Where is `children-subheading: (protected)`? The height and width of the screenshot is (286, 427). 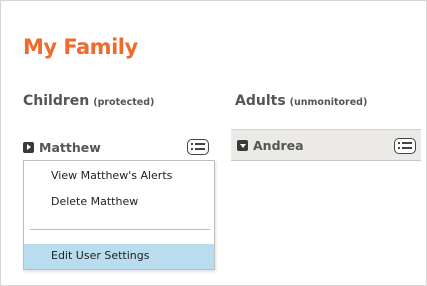
children-subheading: (protected) is located at coordinates (124, 102).